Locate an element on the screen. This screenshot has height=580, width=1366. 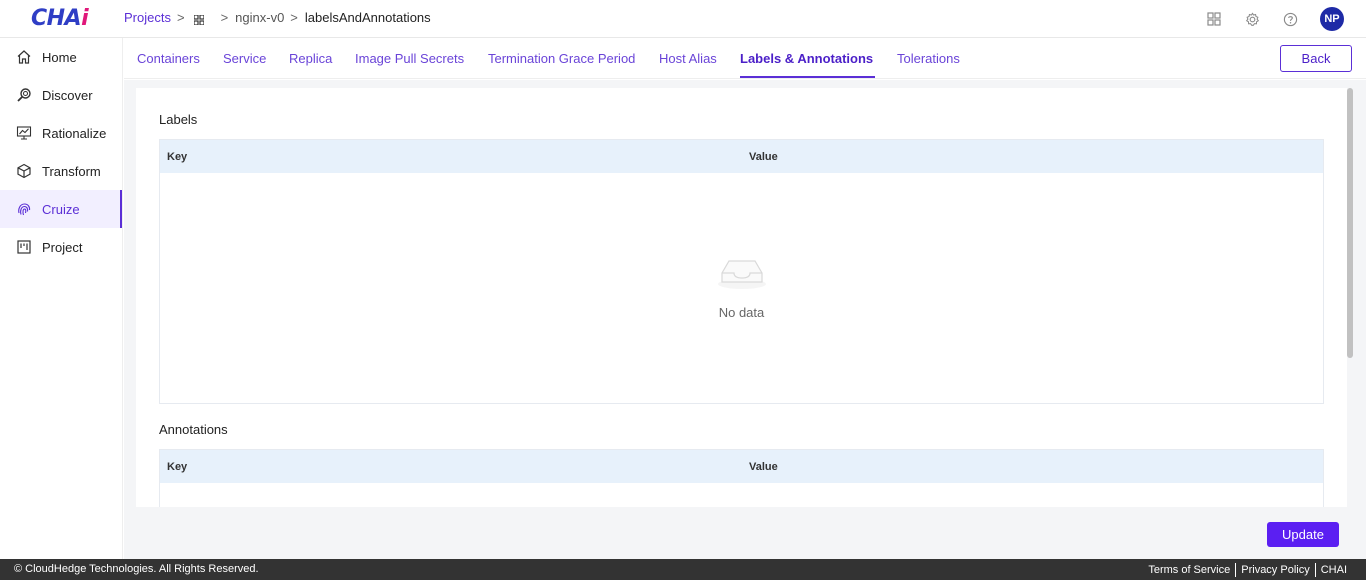
back-button: Back is located at coordinates (1316, 58).